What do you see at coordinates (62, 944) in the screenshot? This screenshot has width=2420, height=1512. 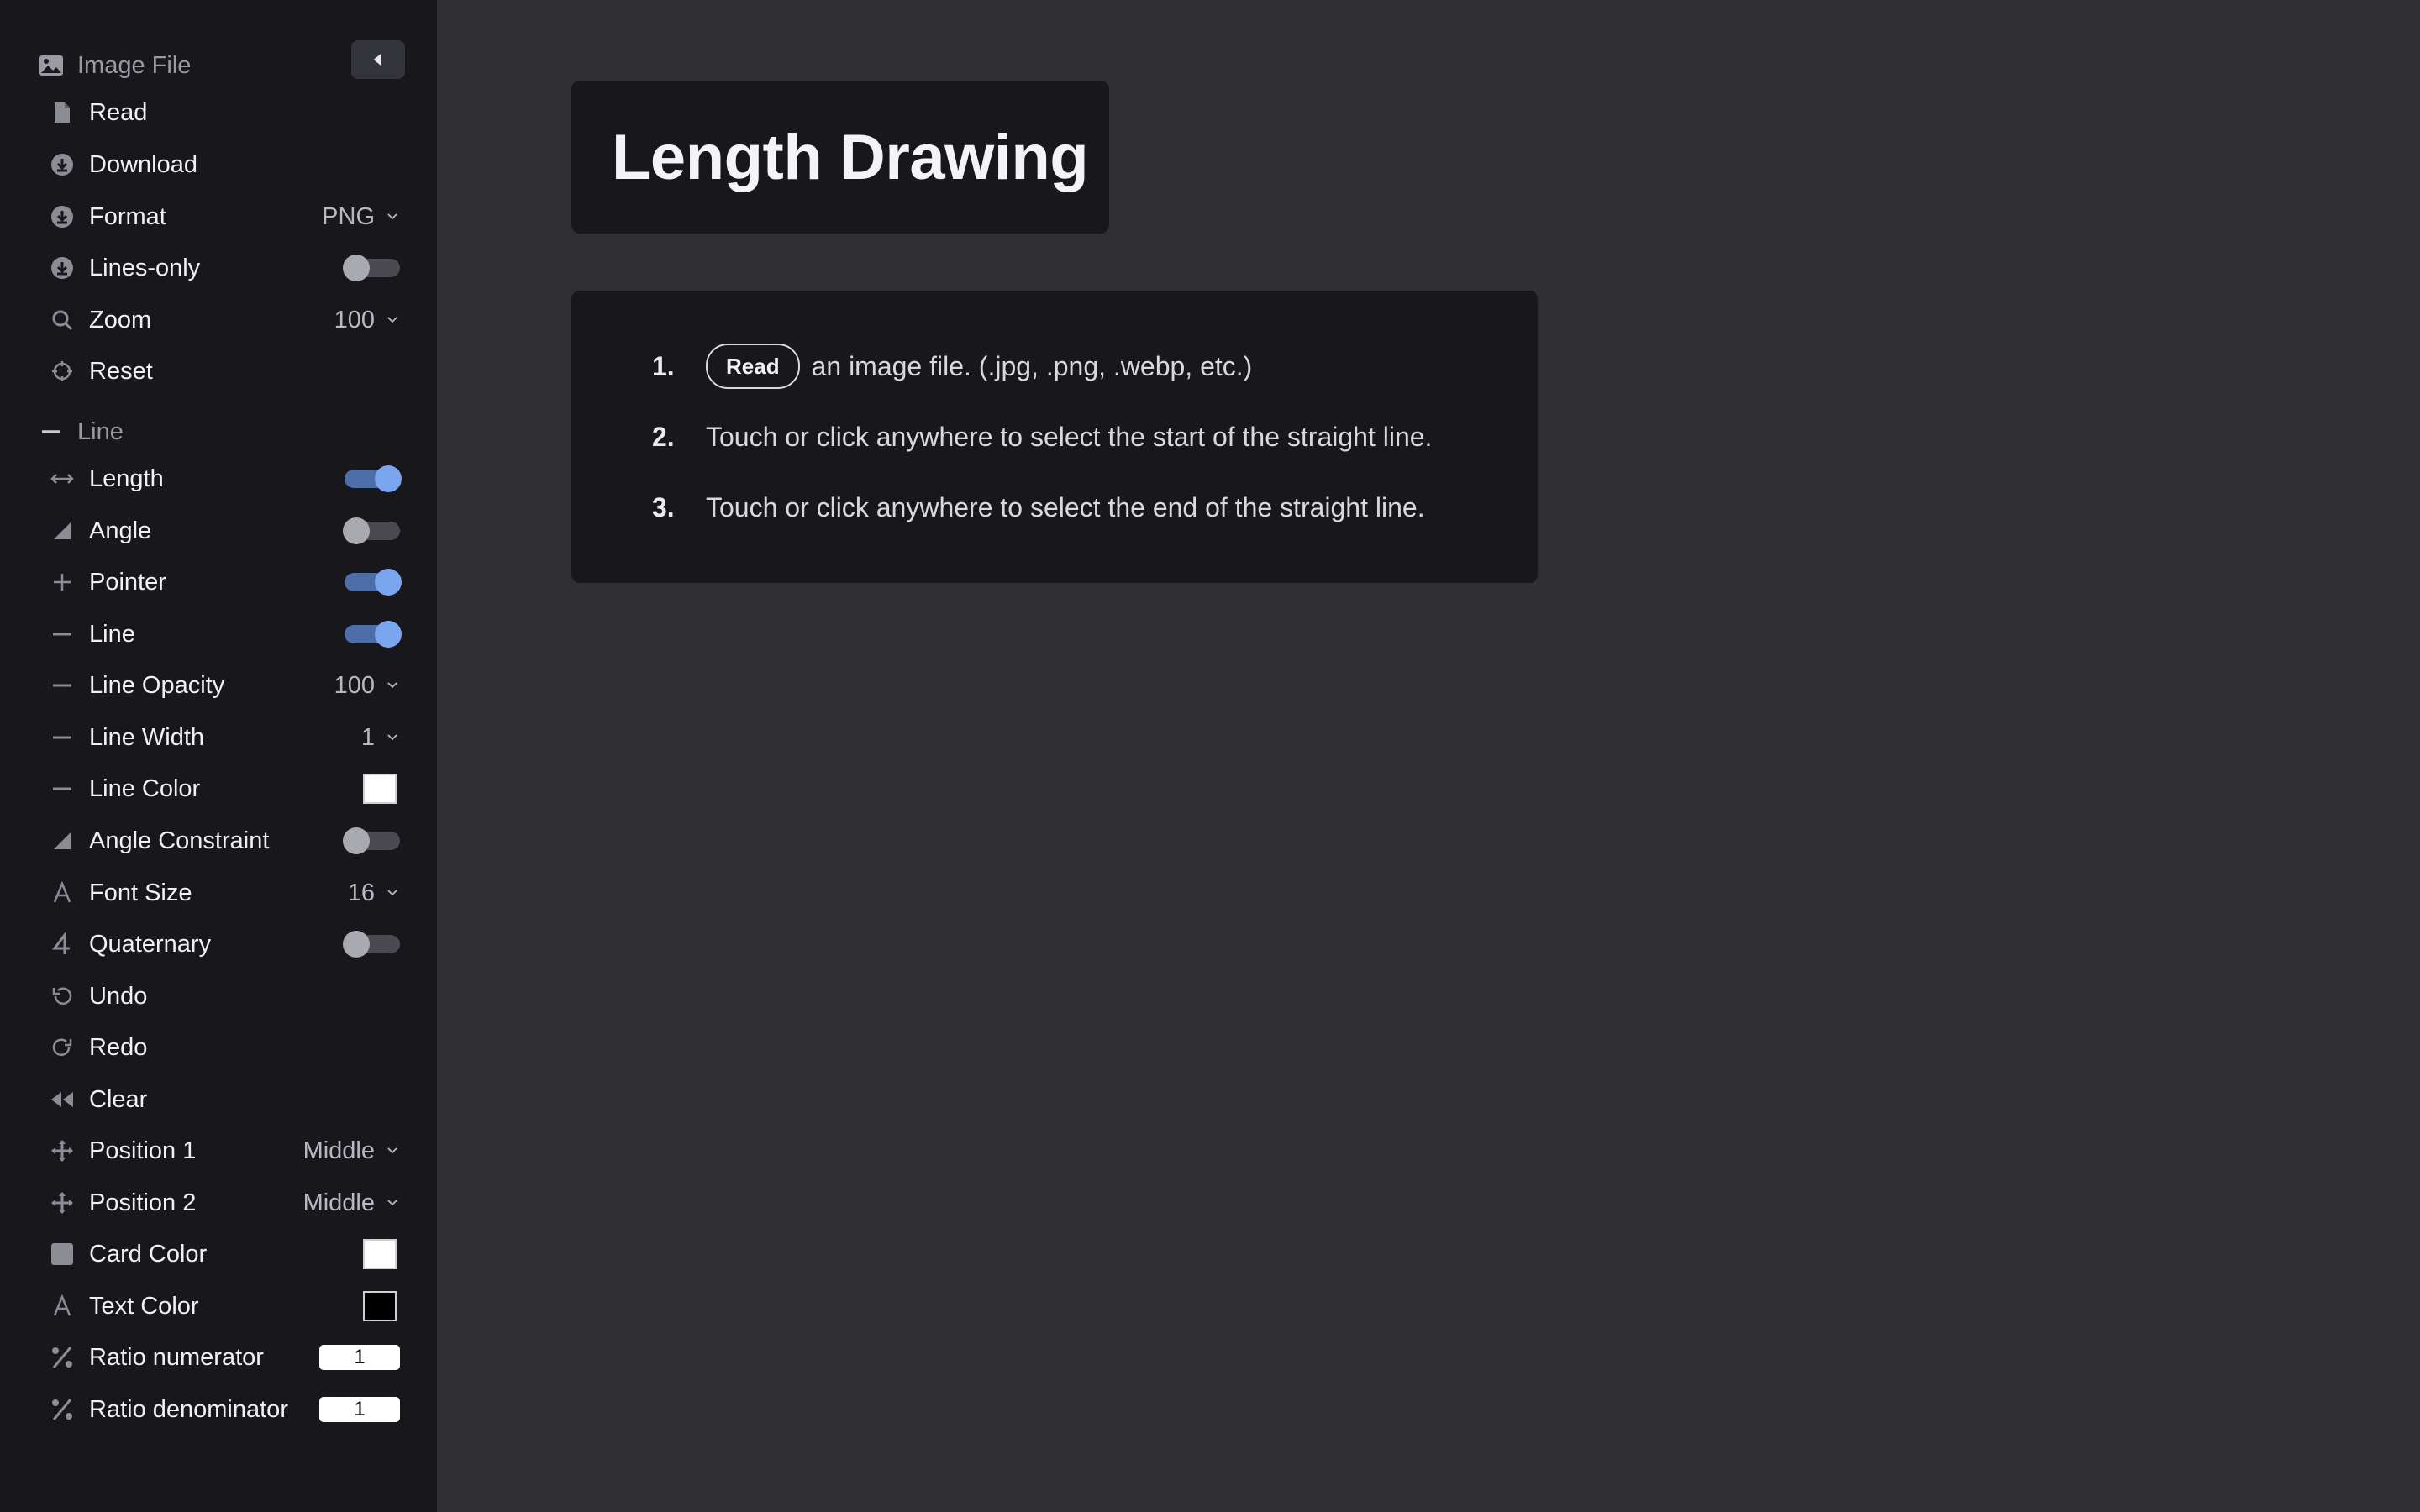 I see `four-icon` at bounding box center [62, 944].